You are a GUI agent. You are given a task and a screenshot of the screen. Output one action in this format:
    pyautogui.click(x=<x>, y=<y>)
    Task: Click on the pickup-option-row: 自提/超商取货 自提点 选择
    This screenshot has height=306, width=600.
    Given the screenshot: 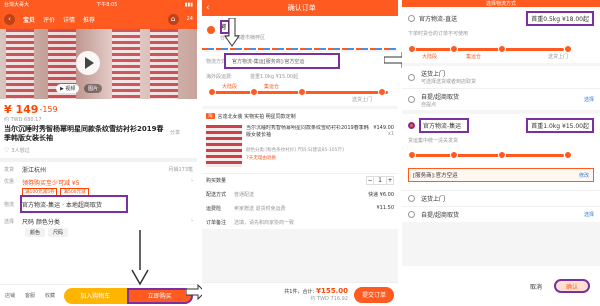 What is the action you would take?
    pyautogui.click(x=501, y=99)
    